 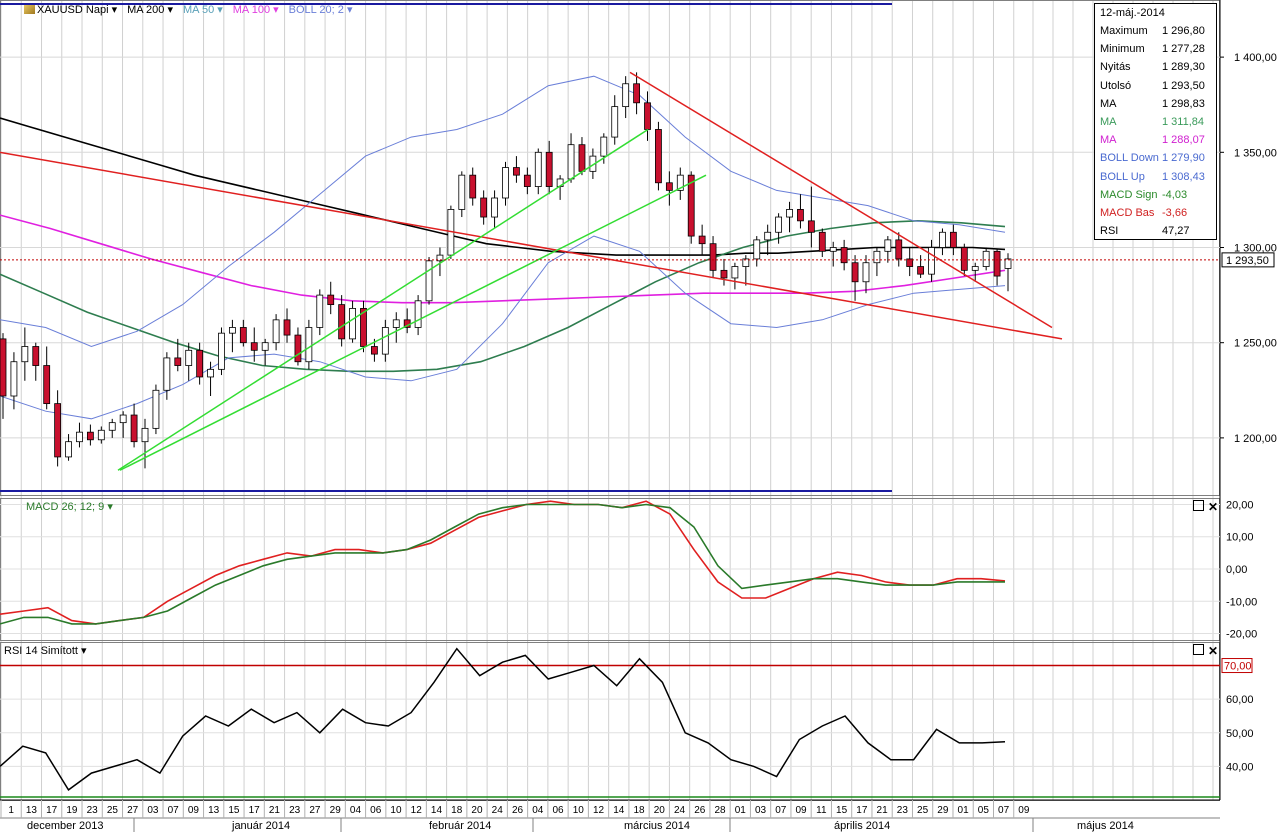 What do you see at coordinates (619, 810) in the screenshot?
I see `x-tick-label: 14` at bounding box center [619, 810].